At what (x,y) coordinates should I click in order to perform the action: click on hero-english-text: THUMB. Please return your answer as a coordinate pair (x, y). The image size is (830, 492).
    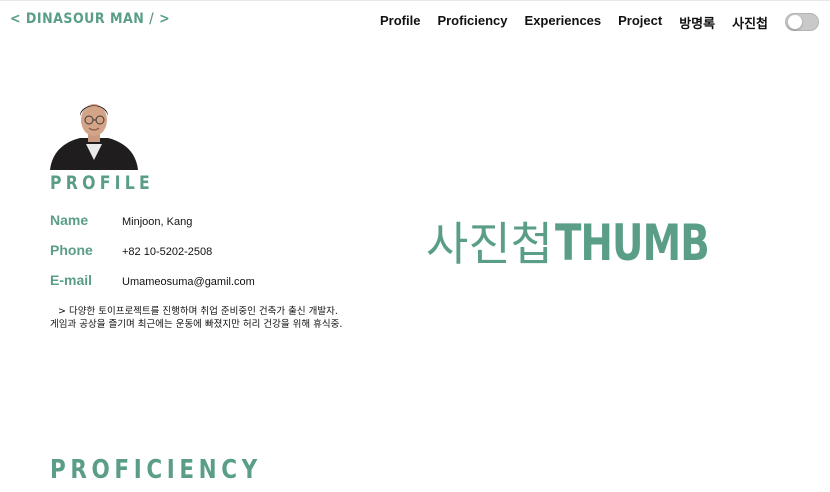
    Looking at the image, I should click on (632, 243).